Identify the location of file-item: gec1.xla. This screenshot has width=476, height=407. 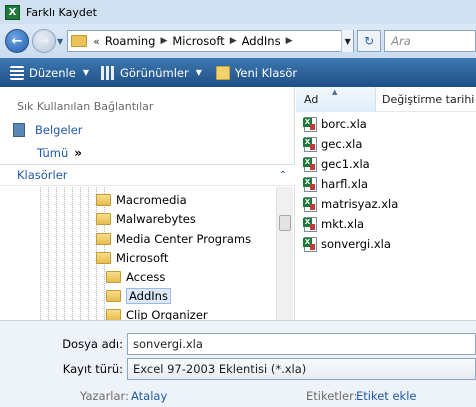
(386, 164).